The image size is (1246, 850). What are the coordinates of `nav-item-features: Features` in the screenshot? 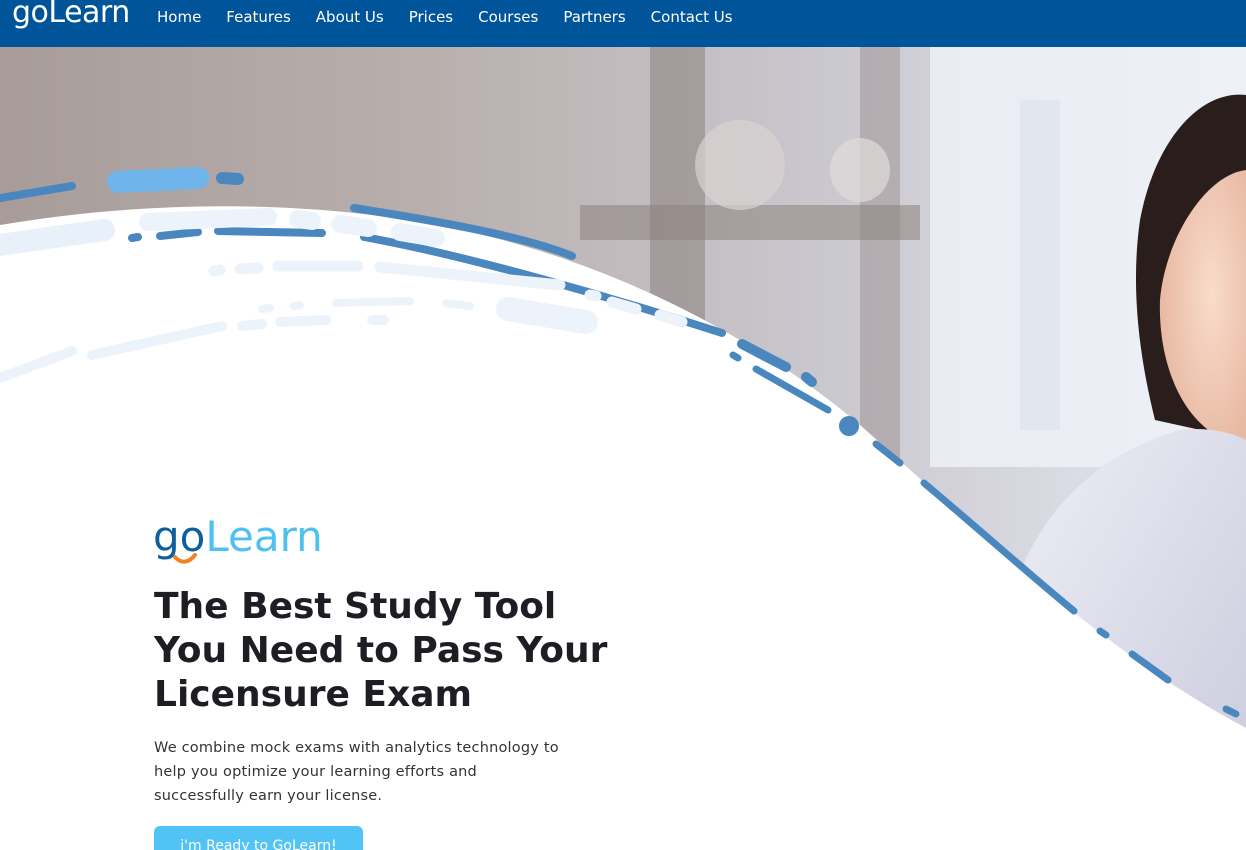 It's located at (258, 17).